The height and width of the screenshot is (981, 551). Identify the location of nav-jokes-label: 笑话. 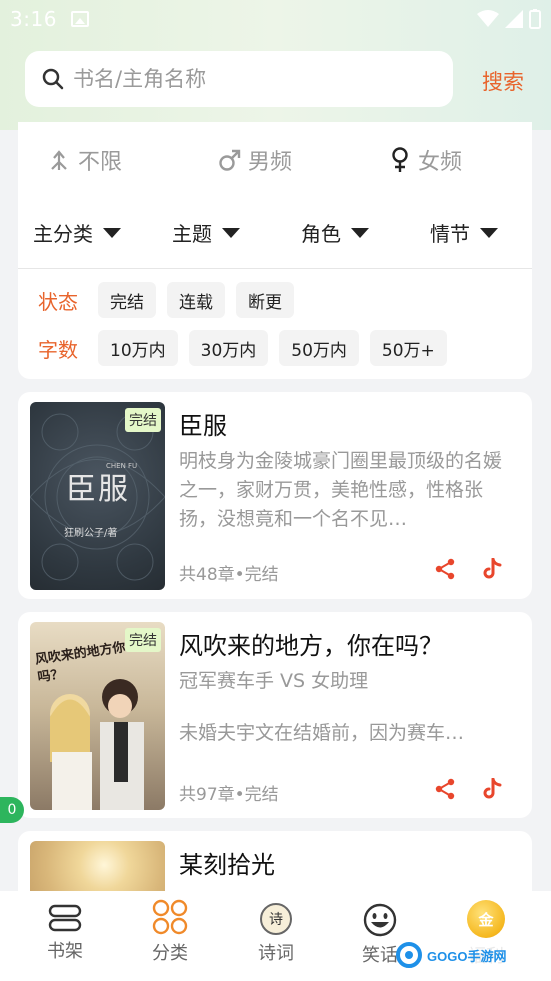
(380, 955).